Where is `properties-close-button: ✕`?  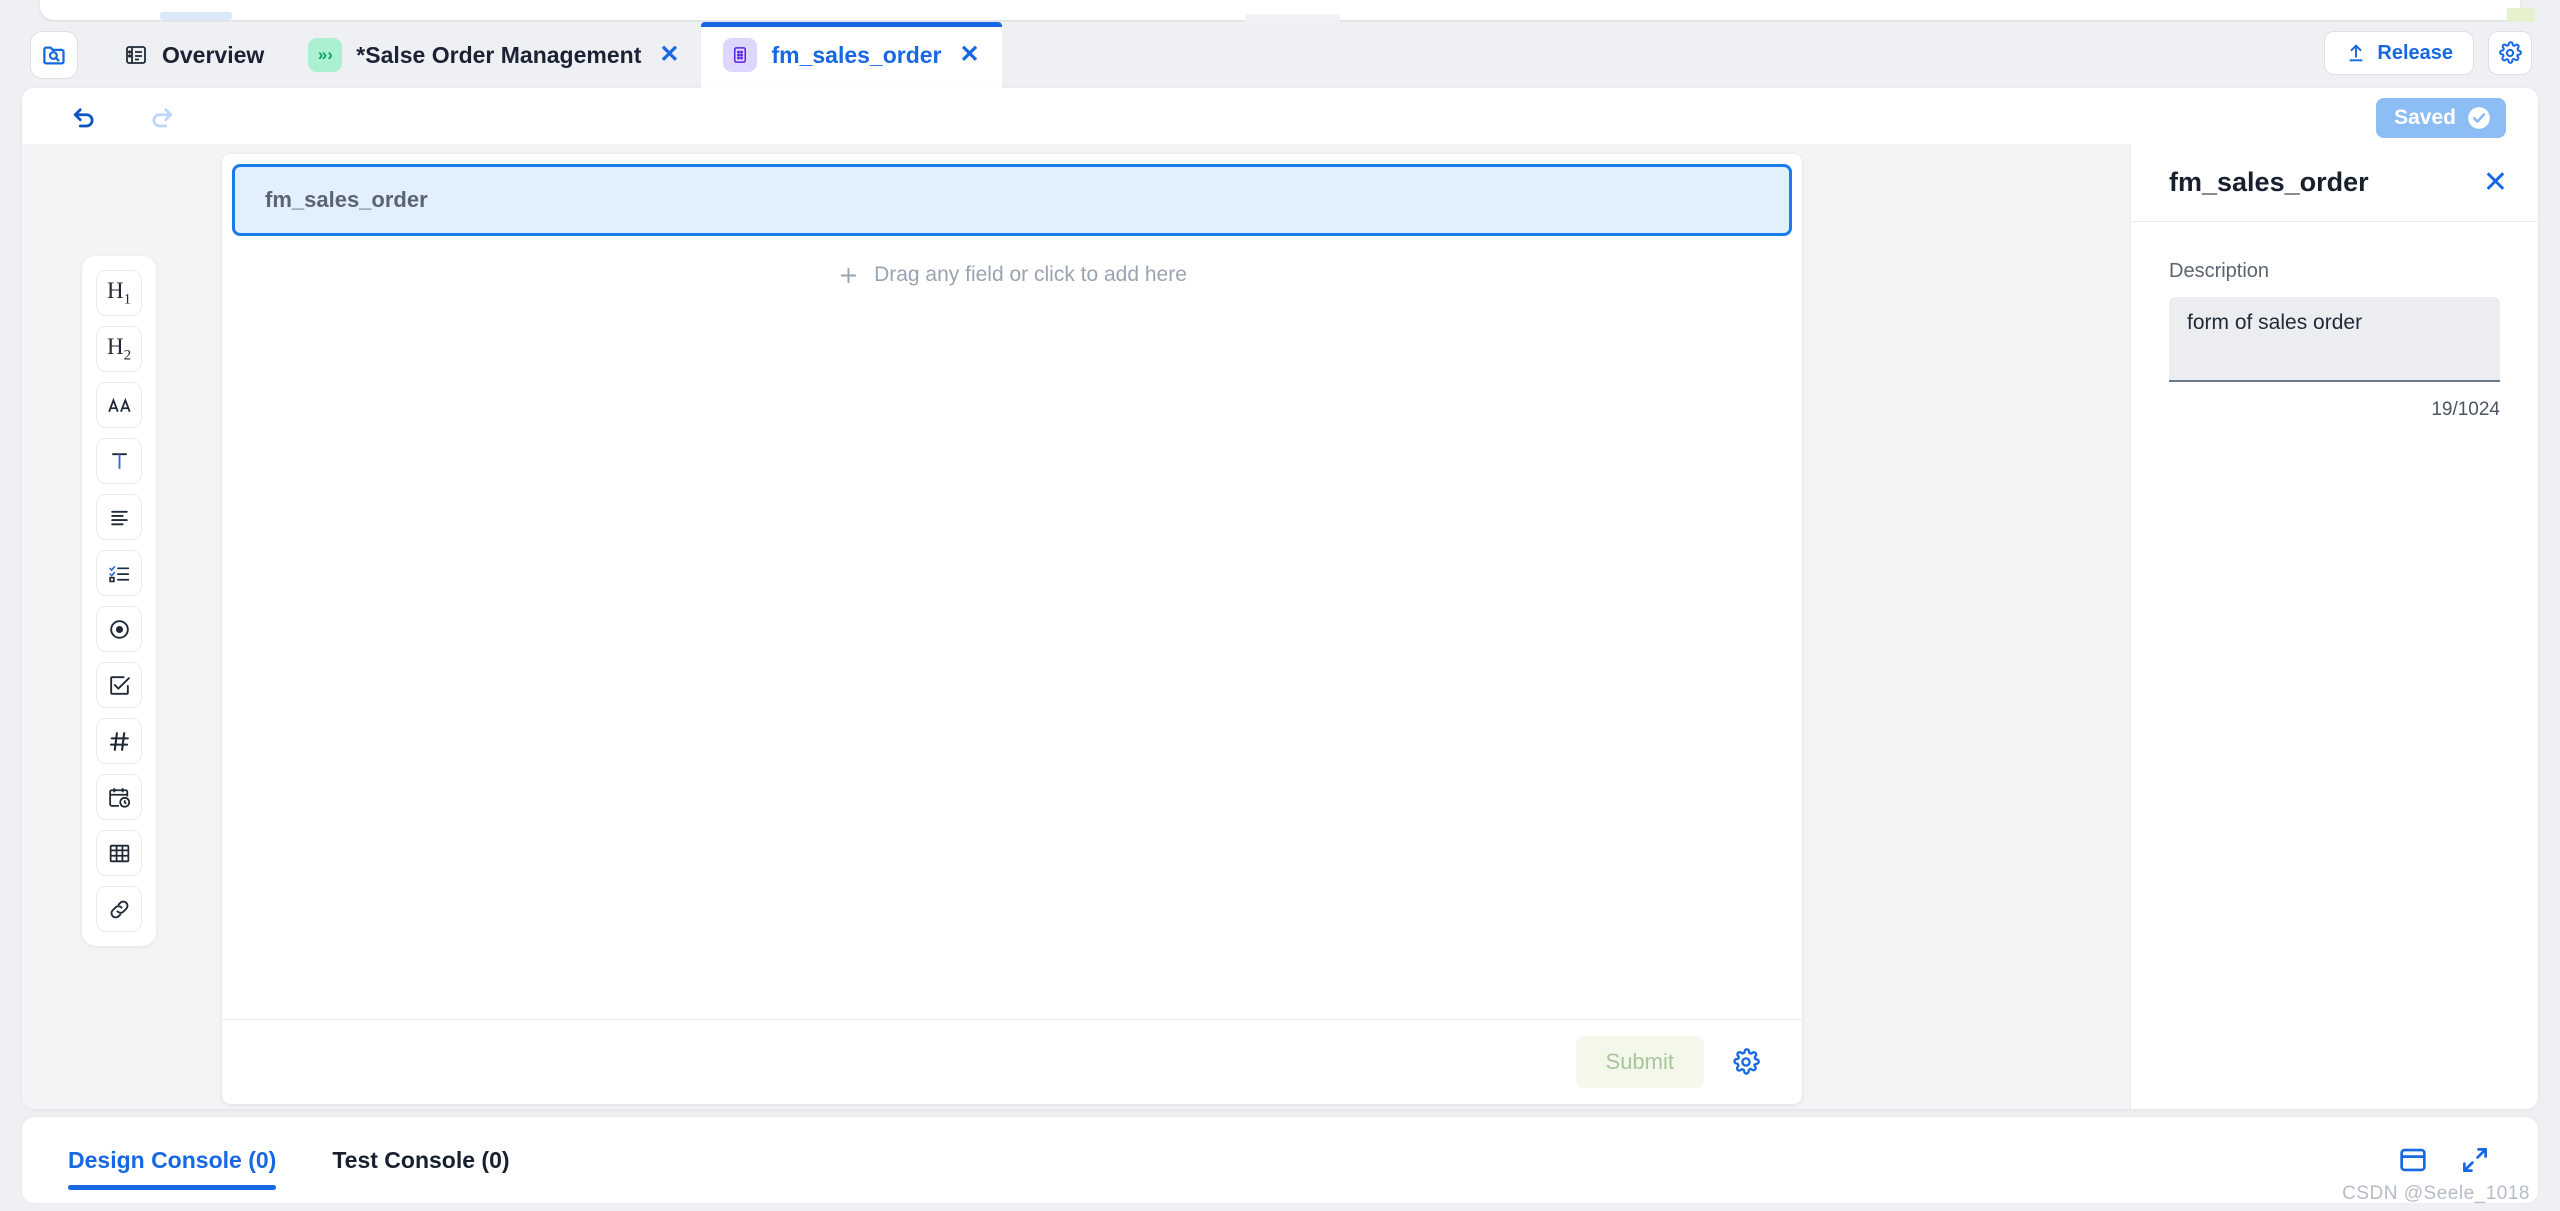
properties-close-button: ✕ is located at coordinates (2495, 182).